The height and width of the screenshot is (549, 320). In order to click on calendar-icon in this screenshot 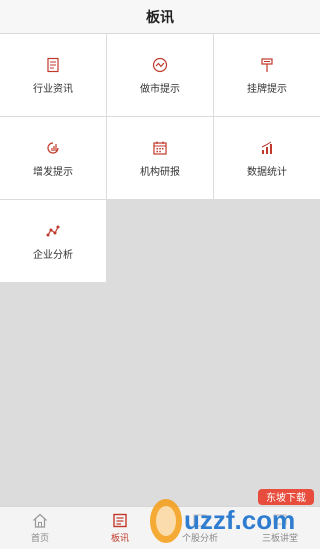, I will do `click(160, 148)`.